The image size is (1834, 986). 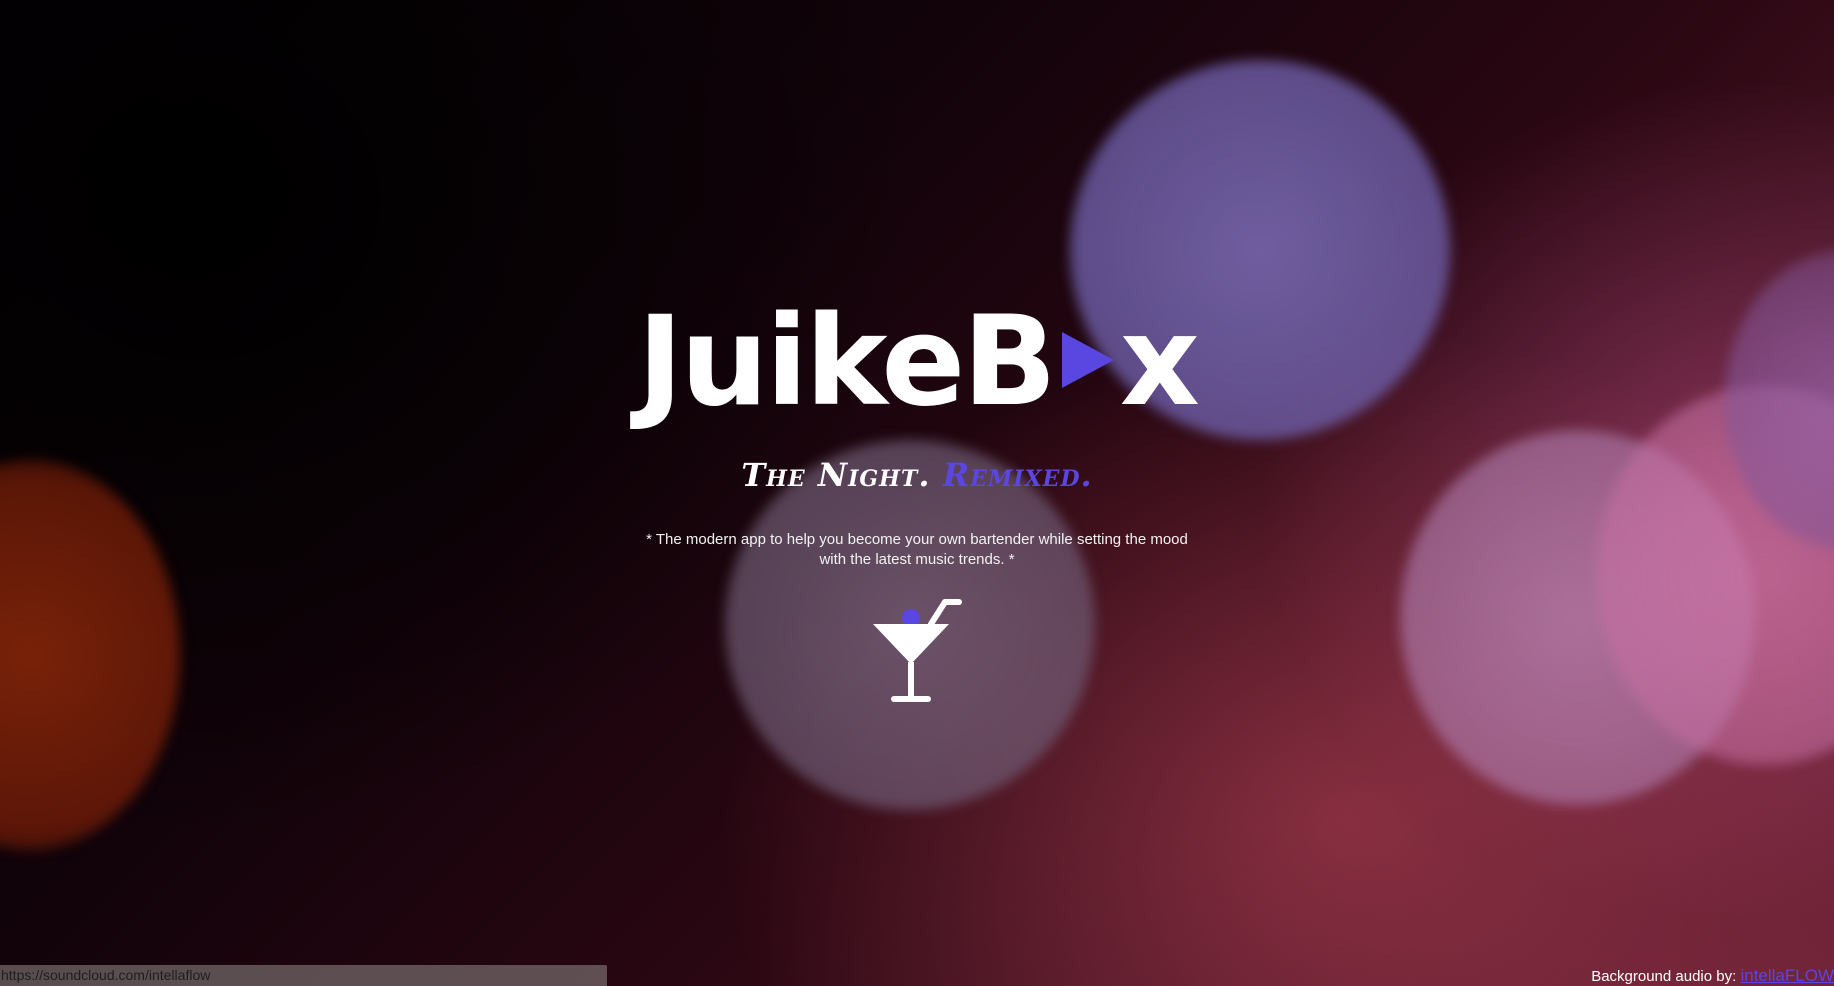 I want to click on cocktail-glass-icon, so click(x=917, y=651).